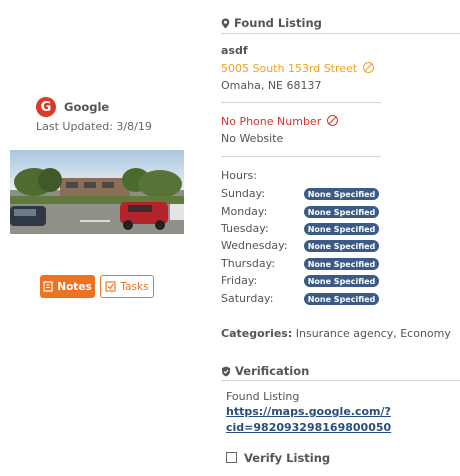 The width and height of the screenshot is (460, 476). What do you see at coordinates (46, 107) in the screenshot?
I see `google-logo-icon: G` at bounding box center [46, 107].